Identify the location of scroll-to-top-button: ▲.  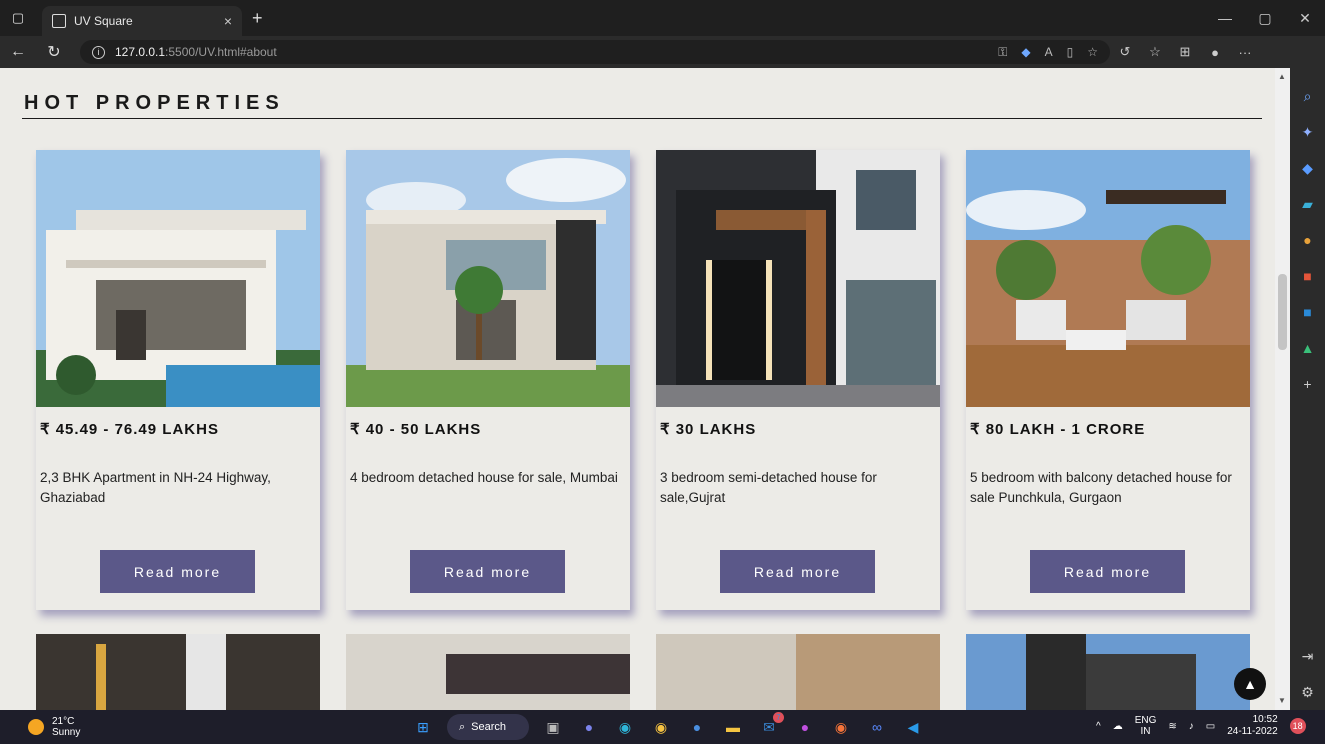
(1250, 684).